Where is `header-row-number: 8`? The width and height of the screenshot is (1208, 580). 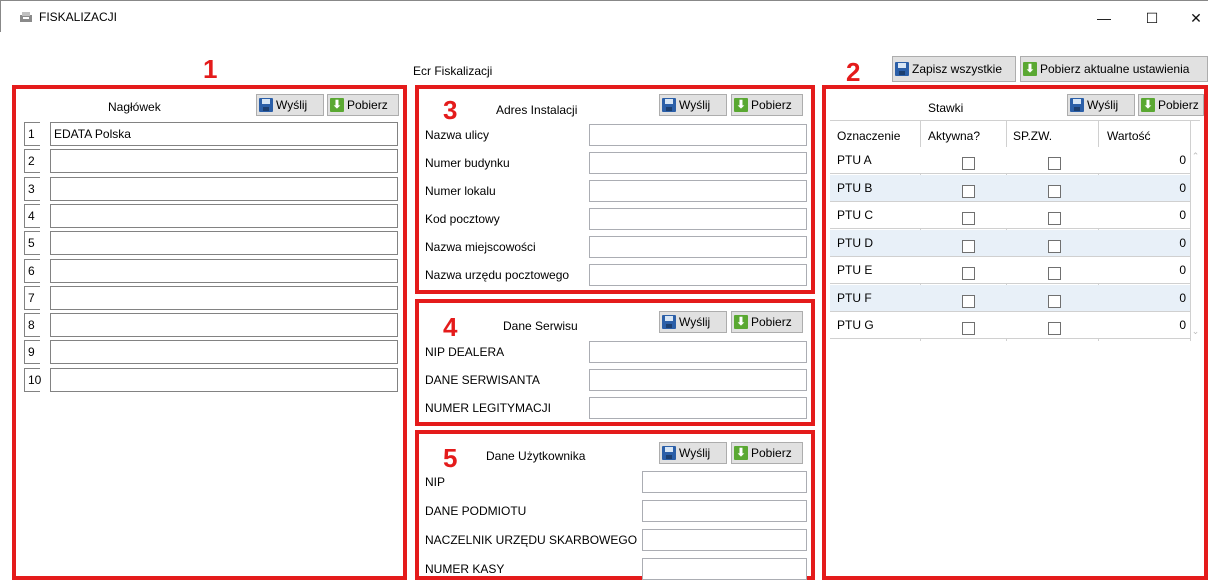 header-row-number: 8 is located at coordinates (32, 325).